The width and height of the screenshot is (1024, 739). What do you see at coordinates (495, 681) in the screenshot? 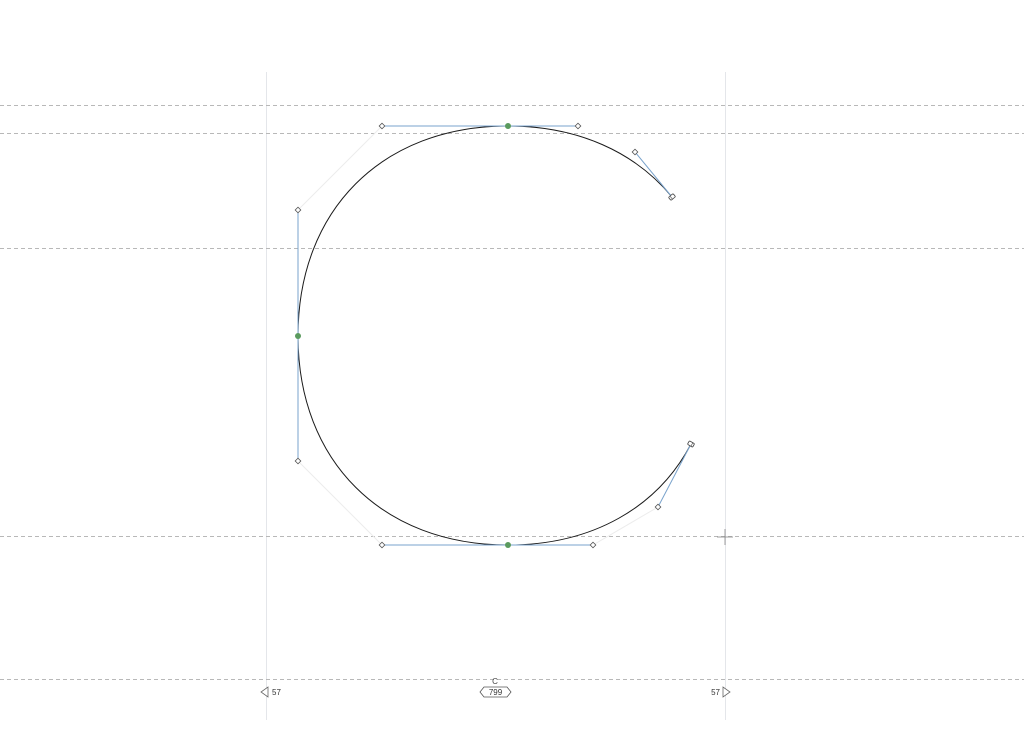
I see `glyph-name-label: C` at bounding box center [495, 681].